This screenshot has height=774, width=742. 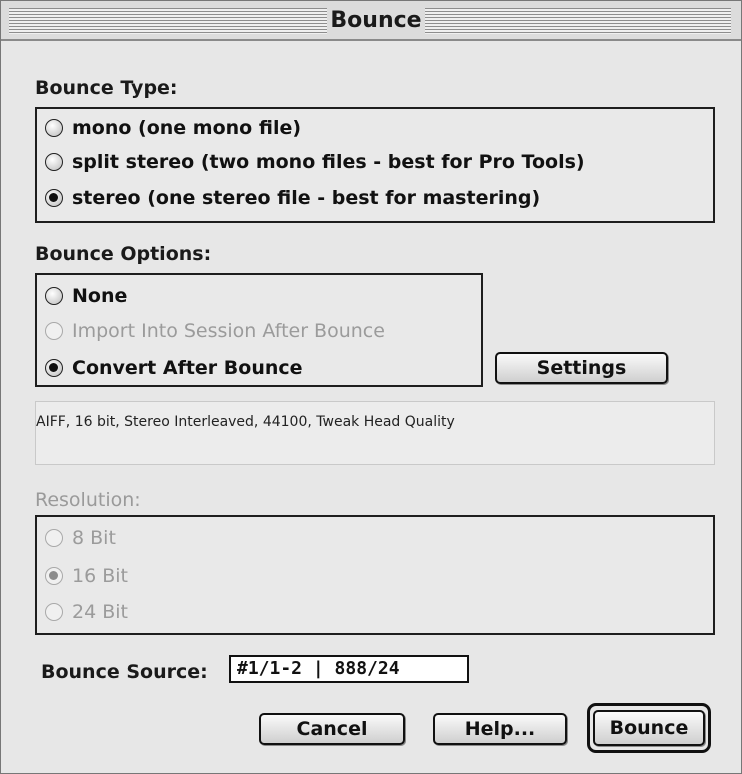 What do you see at coordinates (94, 538) in the screenshot?
I see `radio-label: 8 Bit` at bounding box center [94, 538].